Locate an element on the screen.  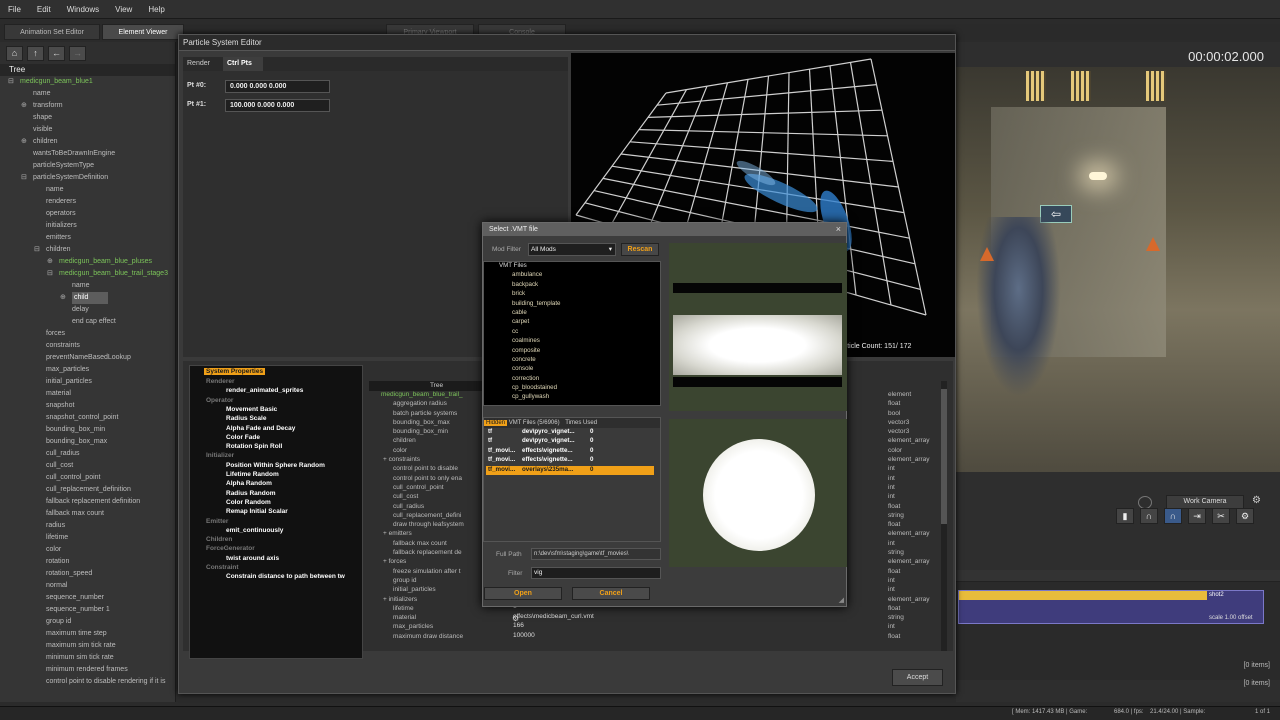
tree-item: fallback max count is located at coordinates (87, 514).